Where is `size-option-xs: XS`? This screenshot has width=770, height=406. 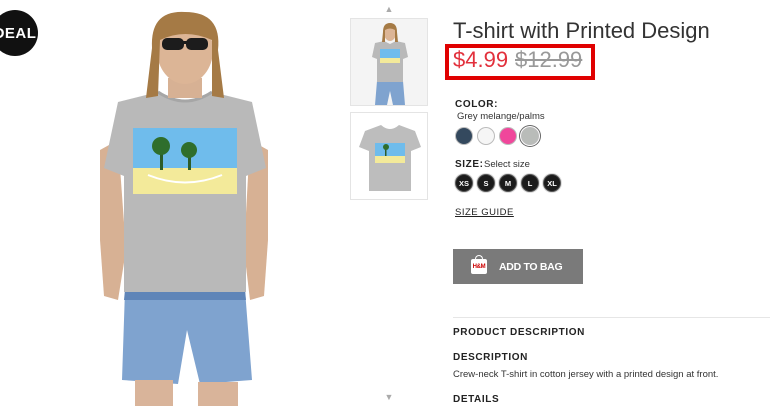
size-option-xs: XS is located at coordinates (464, 183).